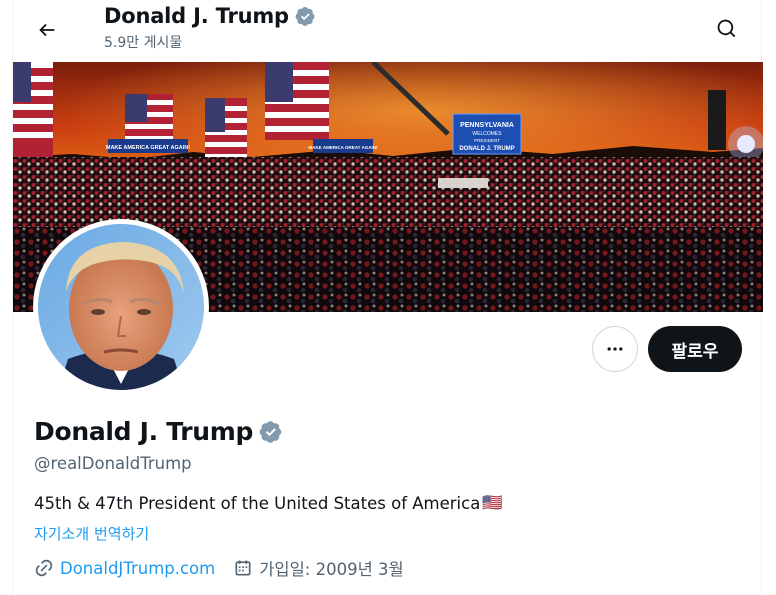 The height and width of the screenshot is (595, 776). I want to click on joined-item: 가입일: 2009년 3월, so click(318, 568).